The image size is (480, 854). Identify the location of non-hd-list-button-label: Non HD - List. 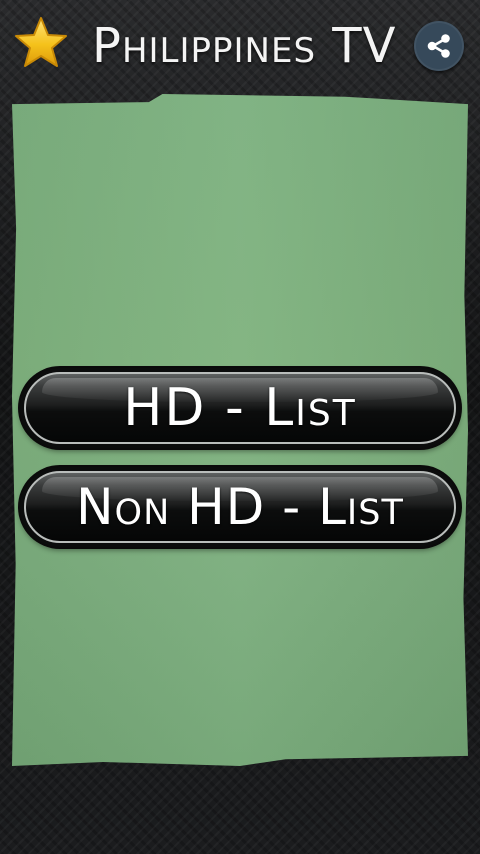
(240, 507).